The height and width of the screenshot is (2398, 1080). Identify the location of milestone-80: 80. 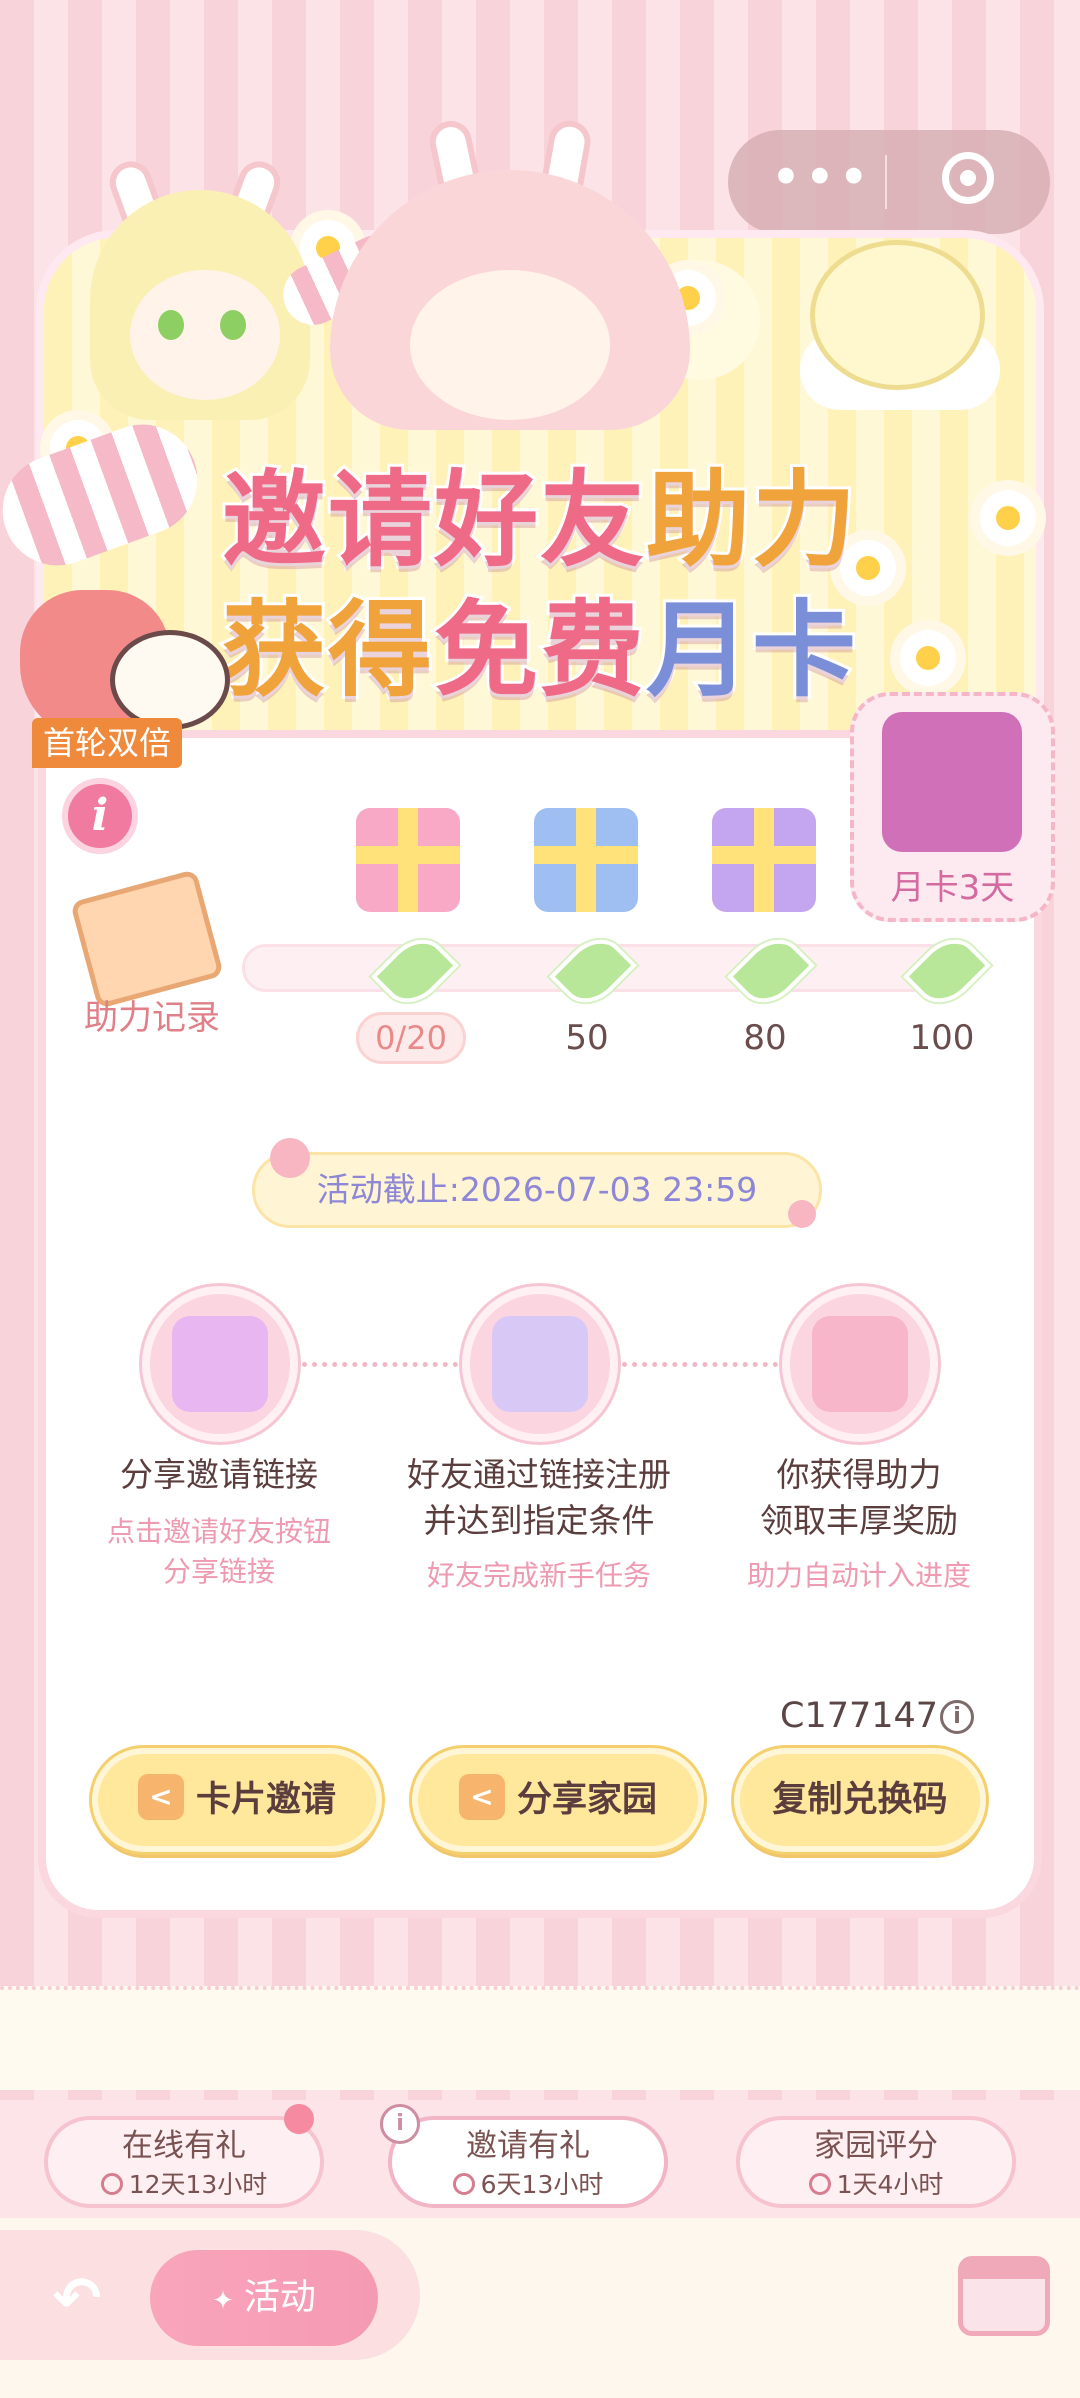
(765, 1038).